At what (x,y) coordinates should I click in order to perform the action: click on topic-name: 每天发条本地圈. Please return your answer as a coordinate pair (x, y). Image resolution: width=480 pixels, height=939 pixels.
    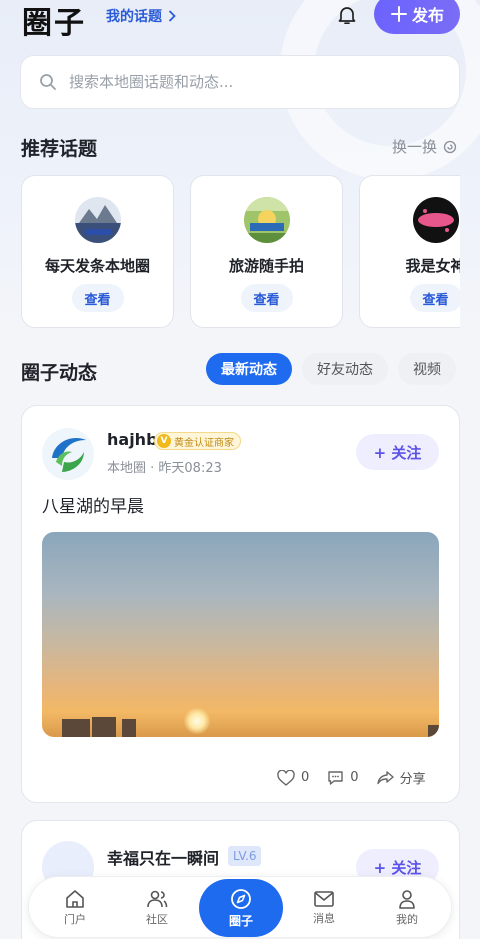
    Looking at the image, I should click on (97, 266).